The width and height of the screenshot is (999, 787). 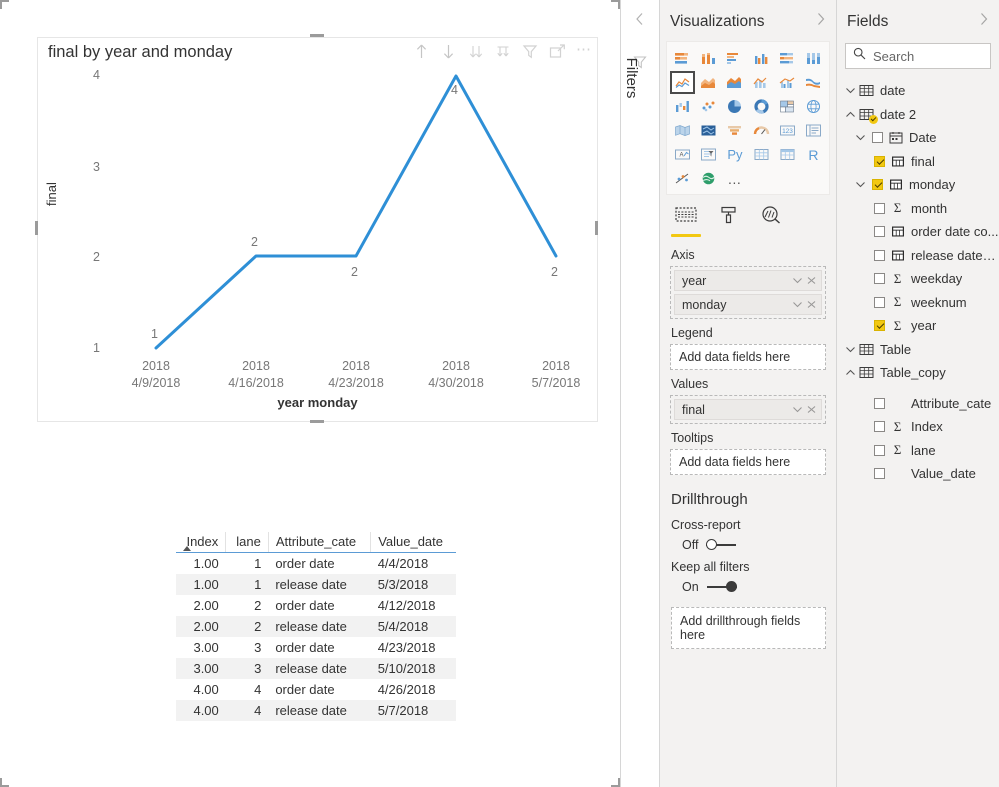 What do you see at coordinates (201, 542) in the screenshot?
I see `column-header-index: Index` at bounding box center [201, 542].